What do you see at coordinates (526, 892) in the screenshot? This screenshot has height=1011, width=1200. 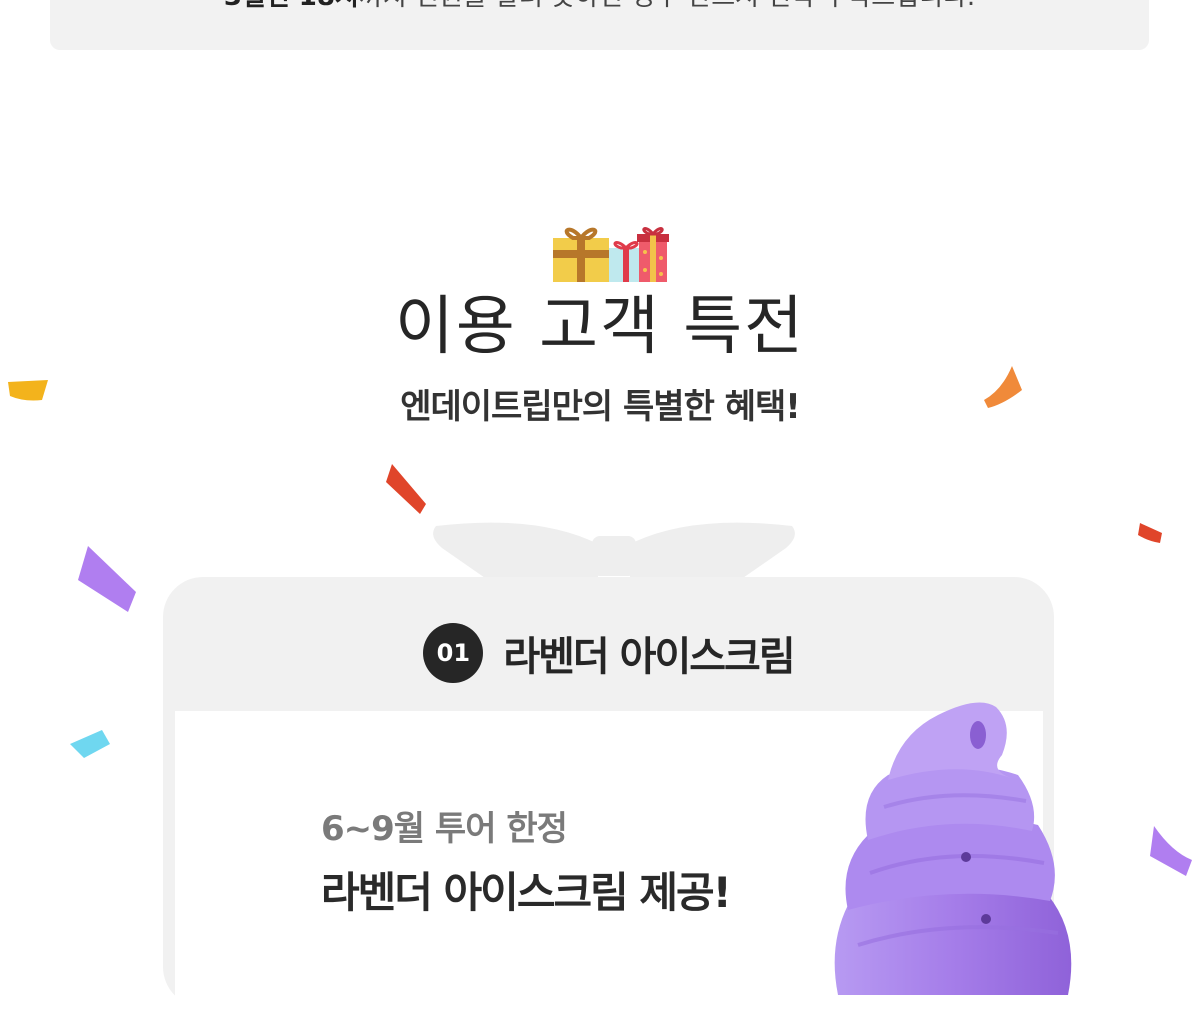 I see `card-headline: 라벤더 아이스크림 제공!` at bounding box center [526, 892].